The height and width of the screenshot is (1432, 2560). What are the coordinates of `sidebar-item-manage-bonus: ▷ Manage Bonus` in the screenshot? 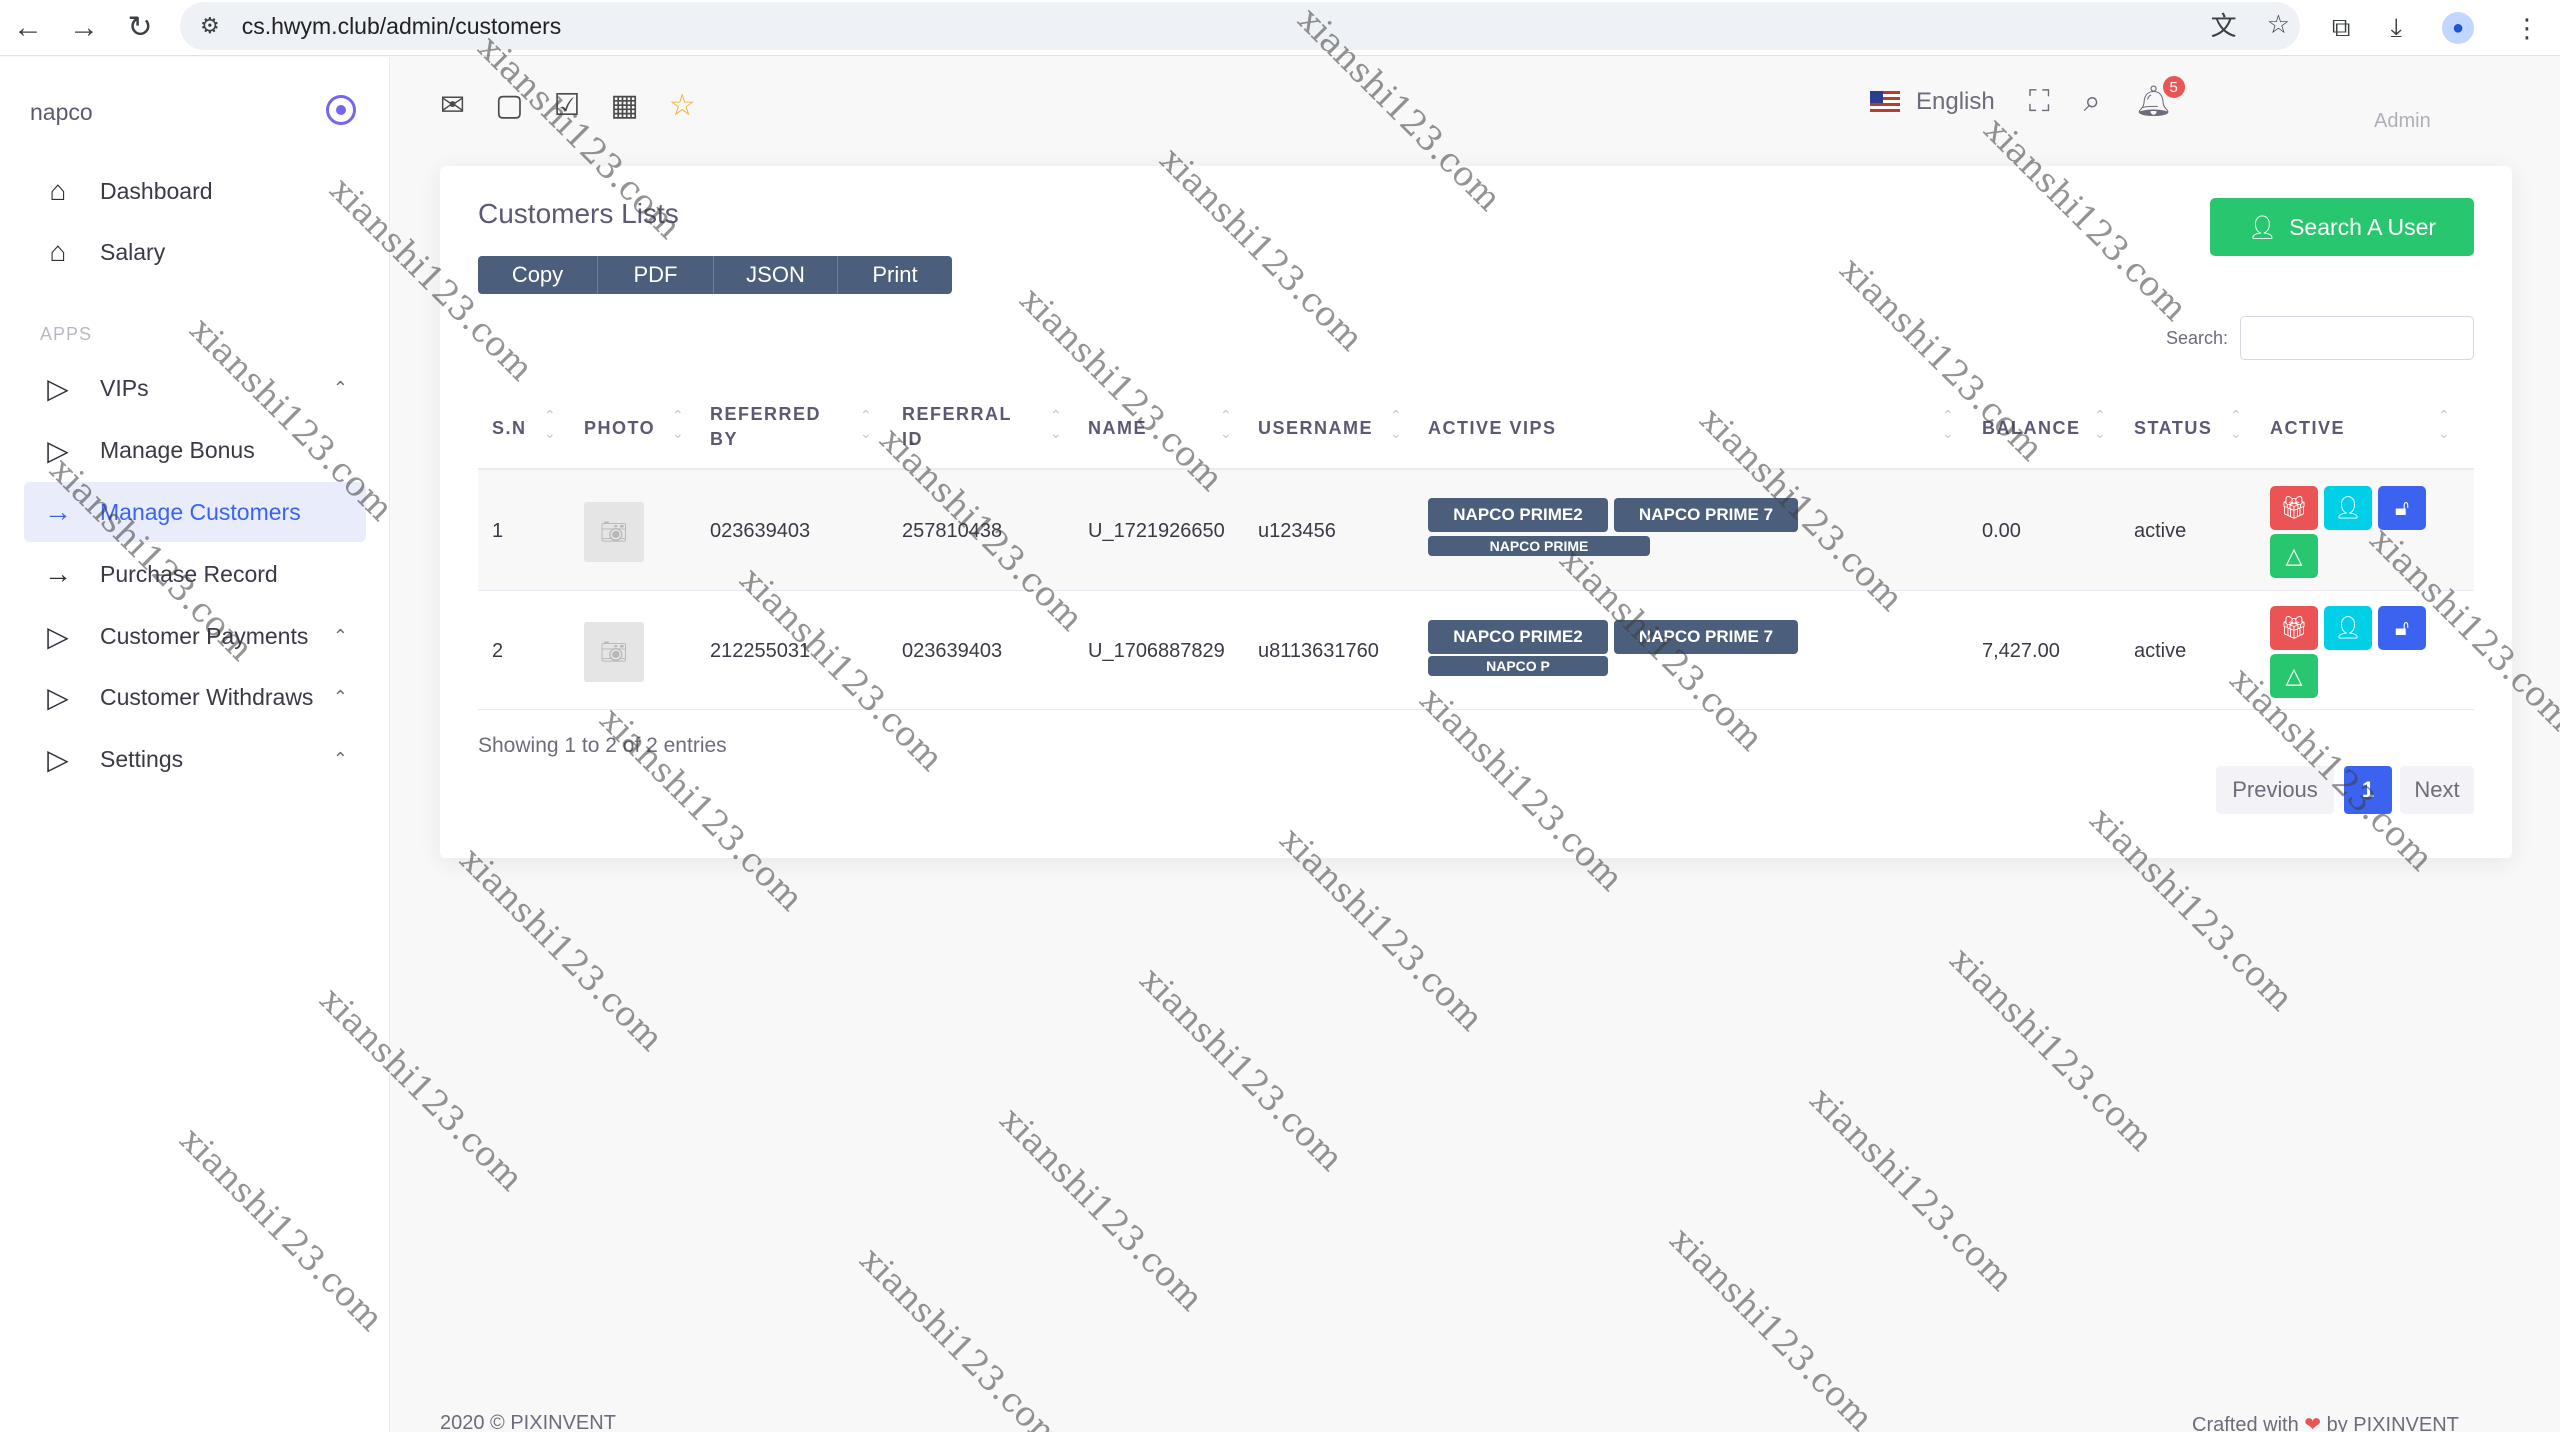 It's located at (195, 450).